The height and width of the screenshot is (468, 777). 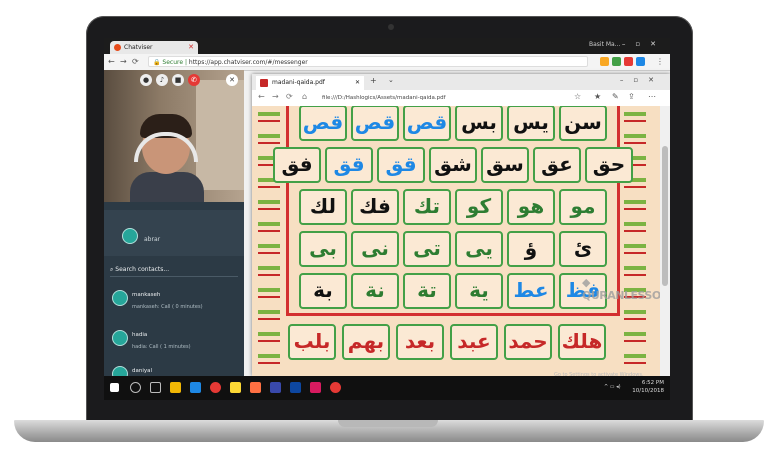 What do you see at coordinates (391, 27) in the screenshot?
I see `webcam` at bounding box center [391, 27].